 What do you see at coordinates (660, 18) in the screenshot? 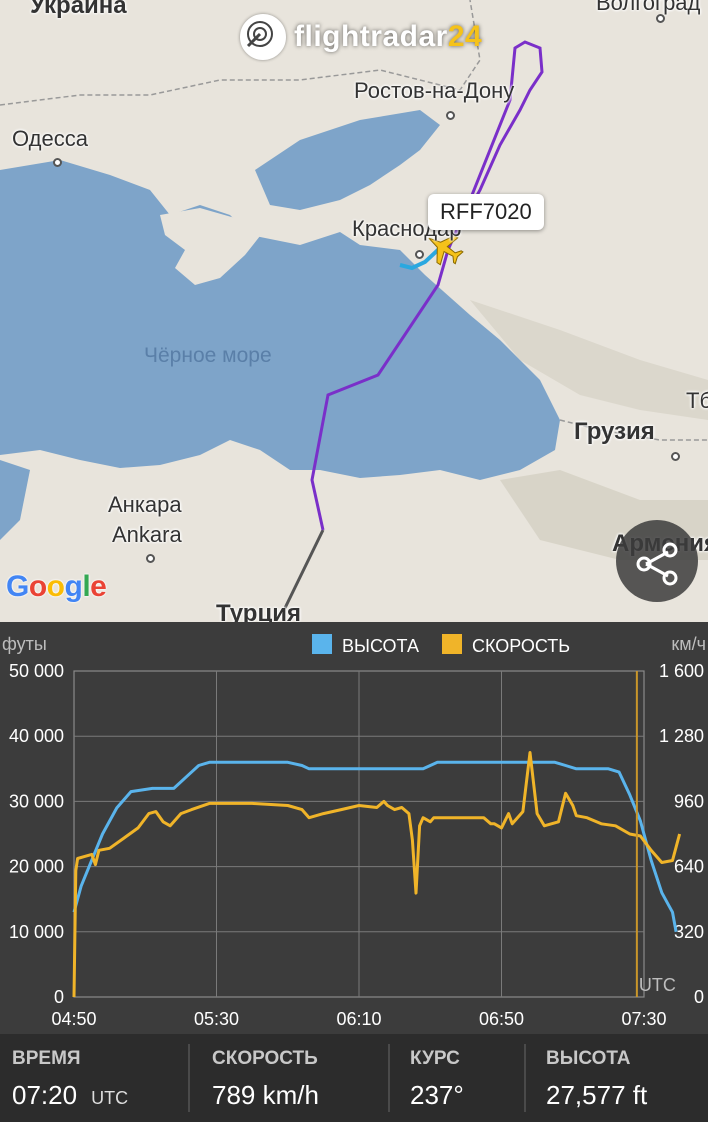
I see `city-dot-volgograd` at bounding box center [660, 18].